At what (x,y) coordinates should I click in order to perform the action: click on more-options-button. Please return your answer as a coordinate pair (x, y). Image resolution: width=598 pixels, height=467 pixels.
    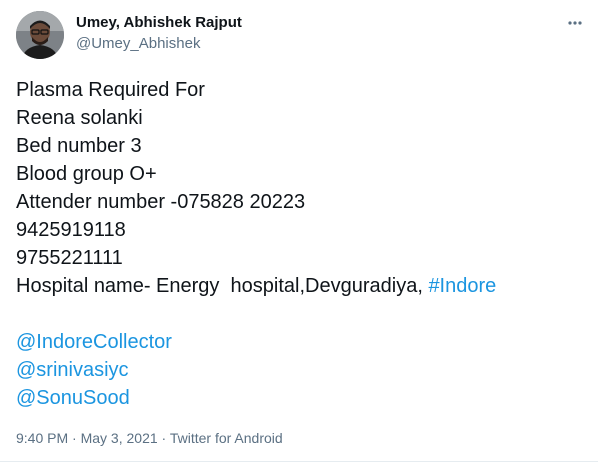
    Looking at the image, I should click on (575, 23).